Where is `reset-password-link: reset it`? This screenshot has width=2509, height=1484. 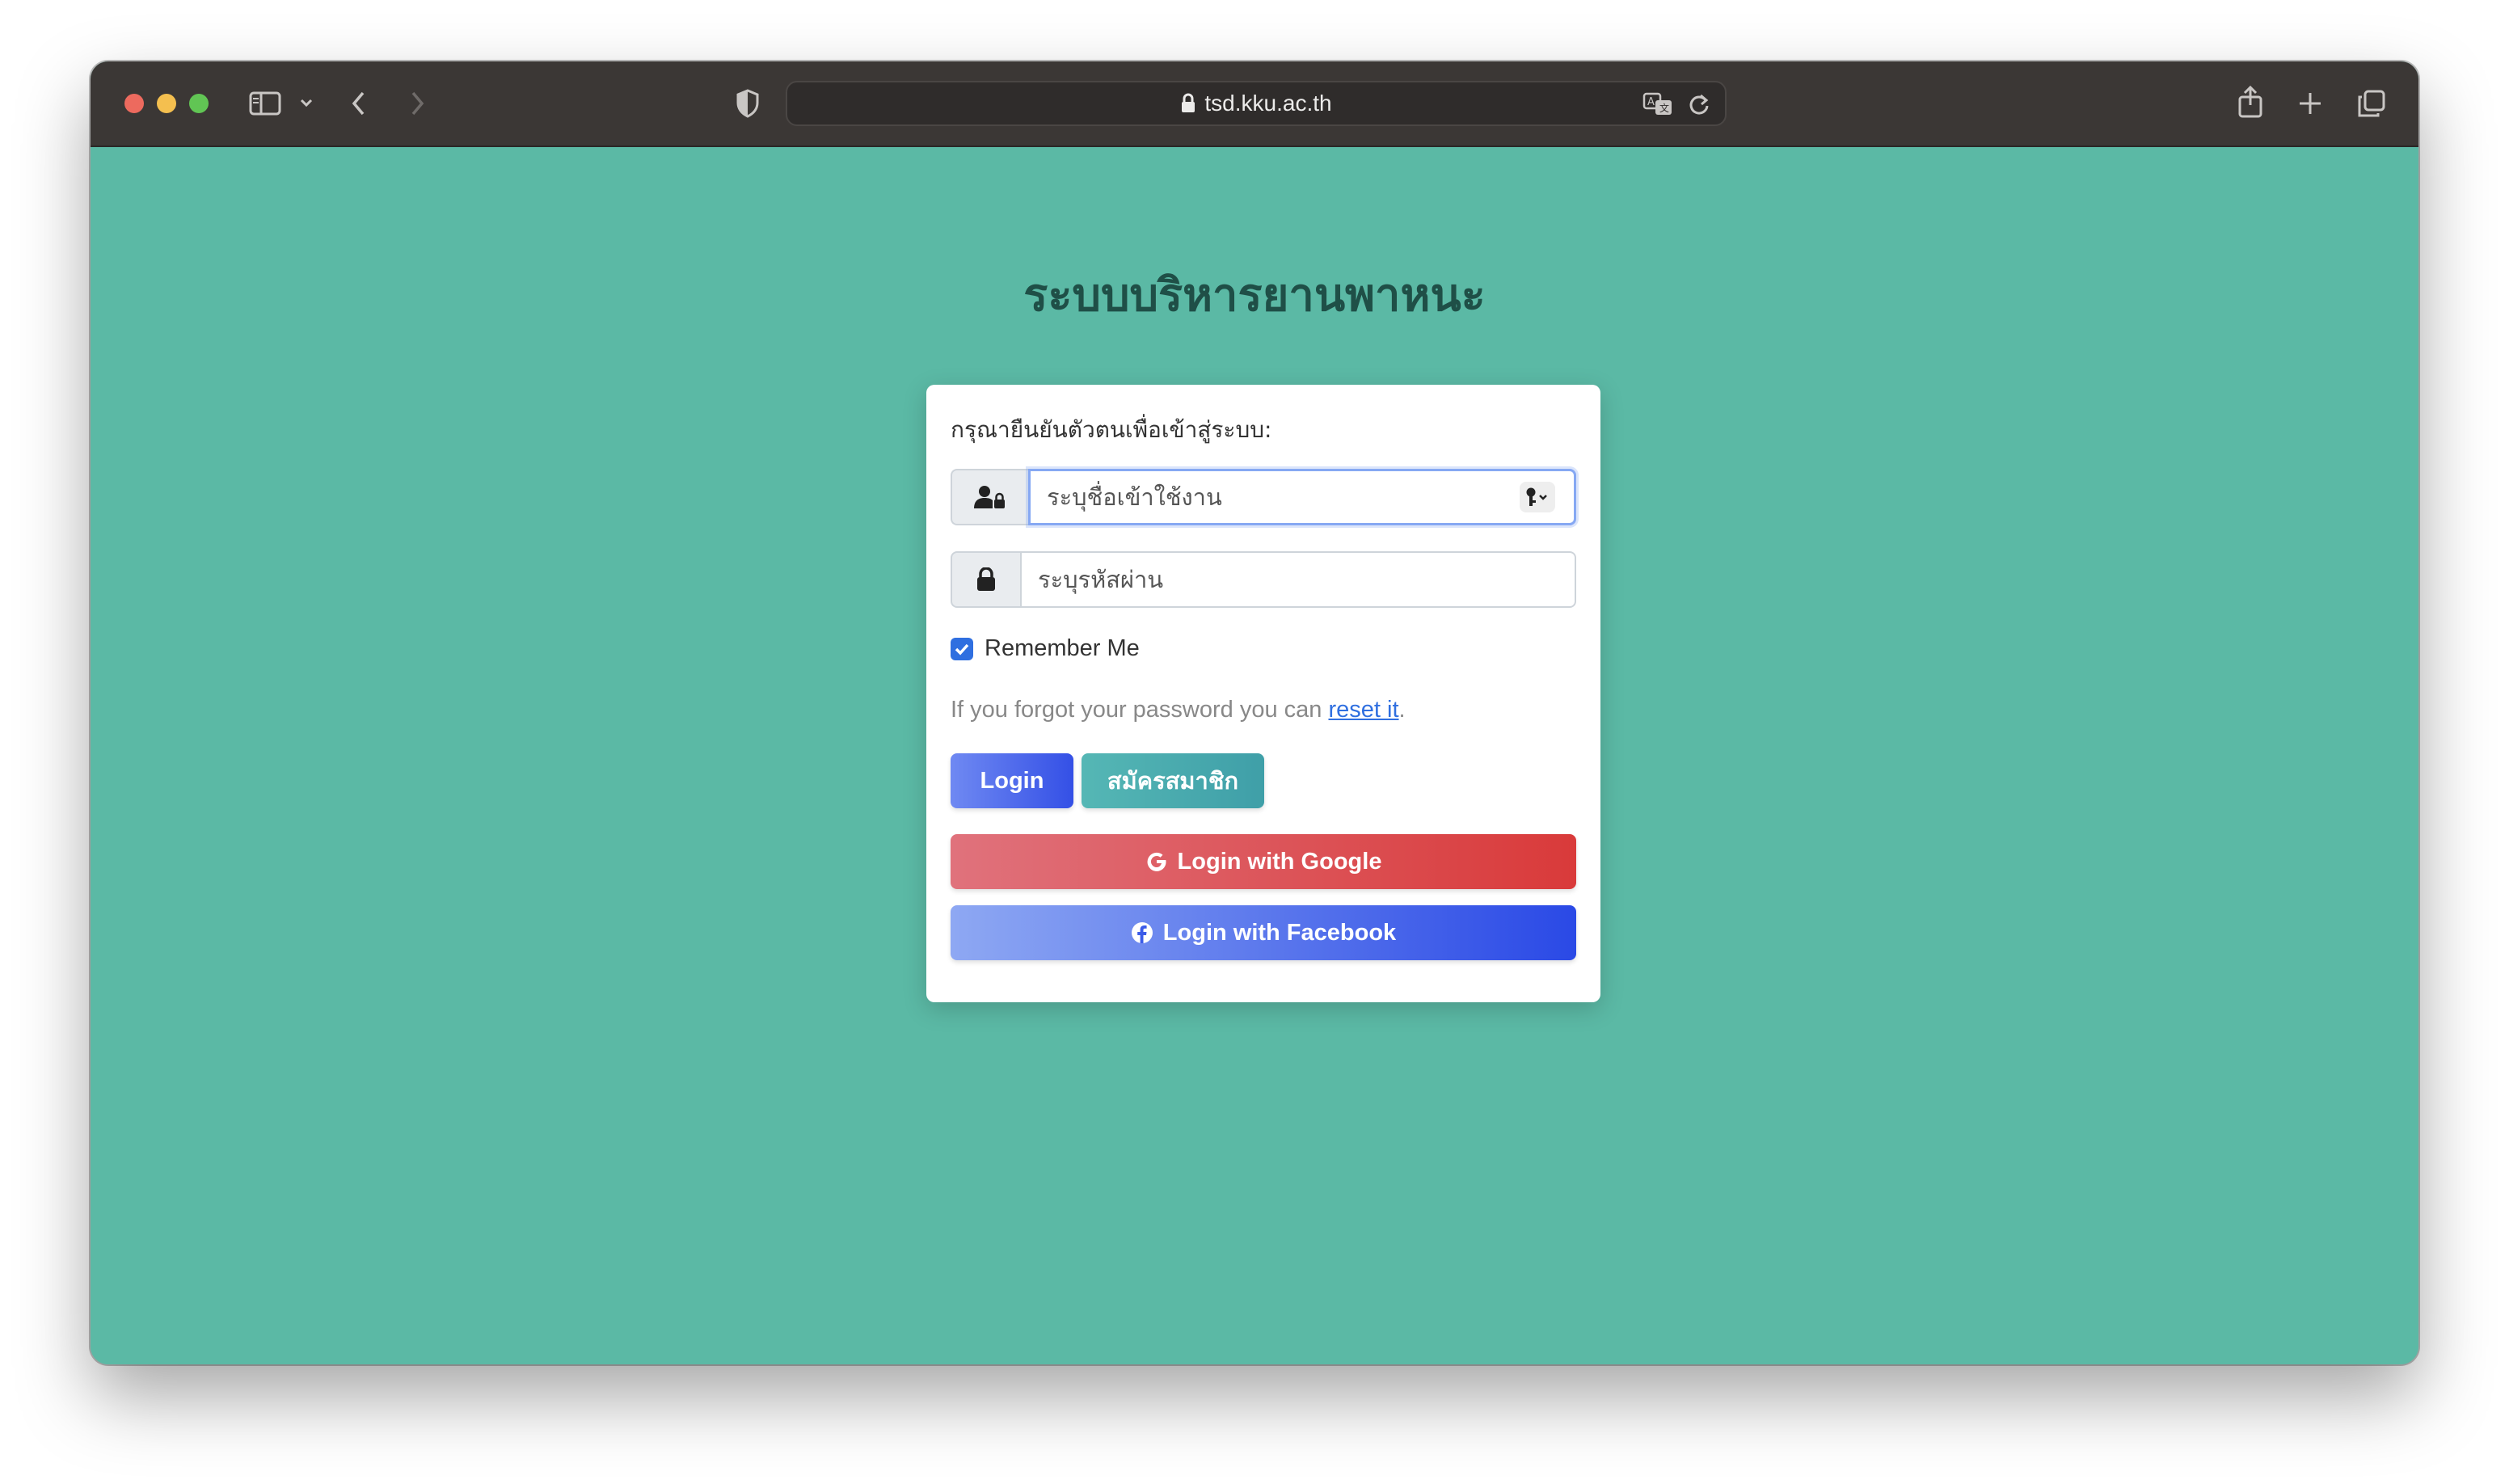 reset-password-link: reset it is located at coordinates (1363, 710).